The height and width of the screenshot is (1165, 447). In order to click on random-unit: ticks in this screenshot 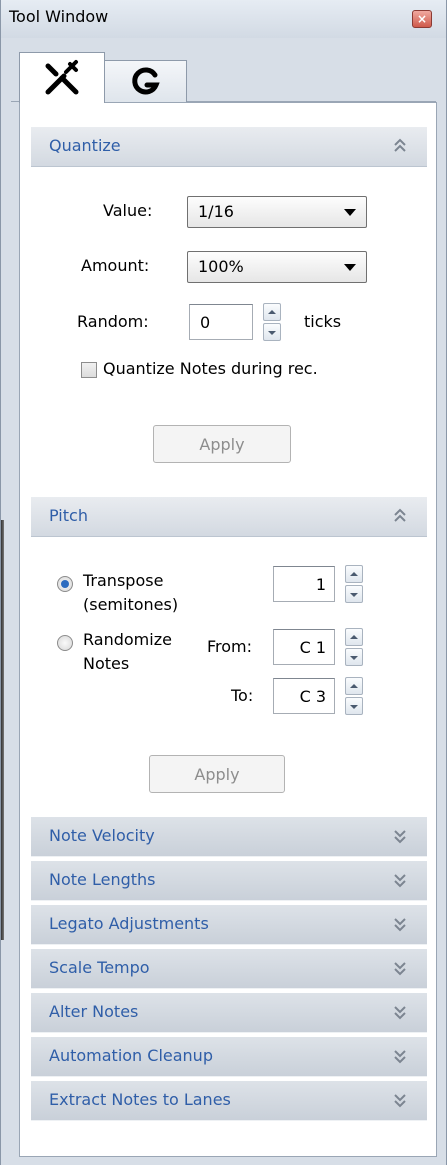, I will do `click(323, 321)`.